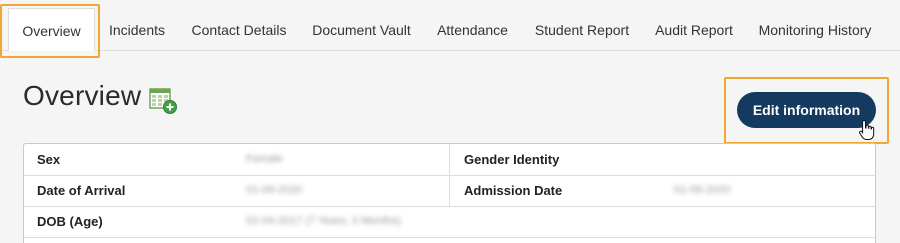 The height and width of the screenshot is (243, 900). What do you see at coordinates (472, 29) in the screenshot?
I see `tab-attendance: Attendance` at bounding box center [472, 29].